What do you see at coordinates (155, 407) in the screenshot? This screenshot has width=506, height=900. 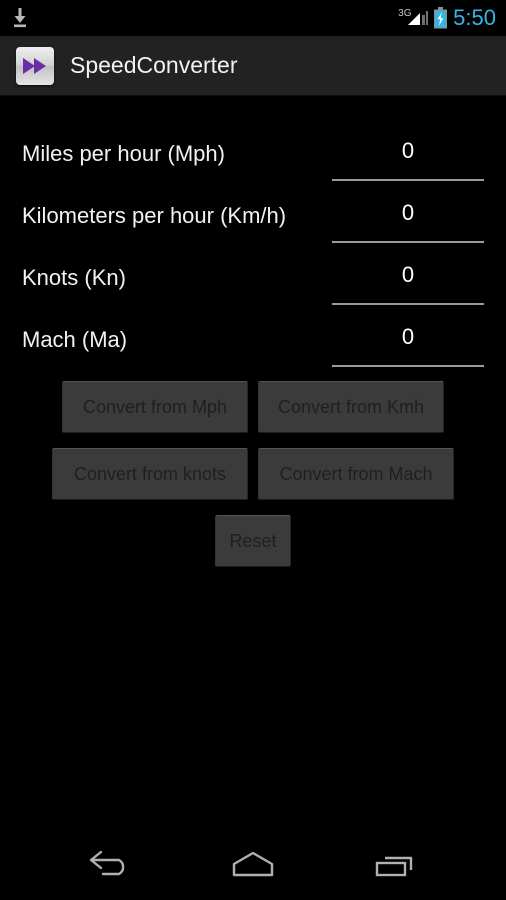 I see `convert-from-mph-button: Convert from Mph` at bounding box center [155, 407].